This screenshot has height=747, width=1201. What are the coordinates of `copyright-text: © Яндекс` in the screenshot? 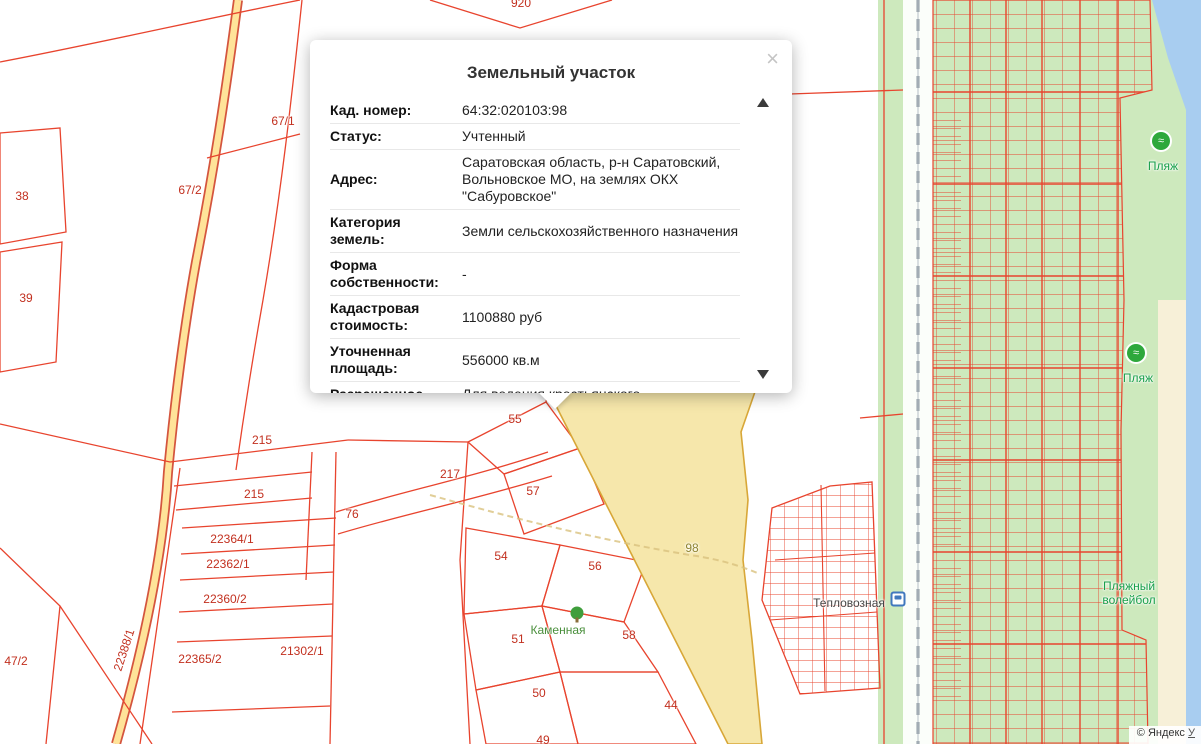 It's located at (1160, 733).